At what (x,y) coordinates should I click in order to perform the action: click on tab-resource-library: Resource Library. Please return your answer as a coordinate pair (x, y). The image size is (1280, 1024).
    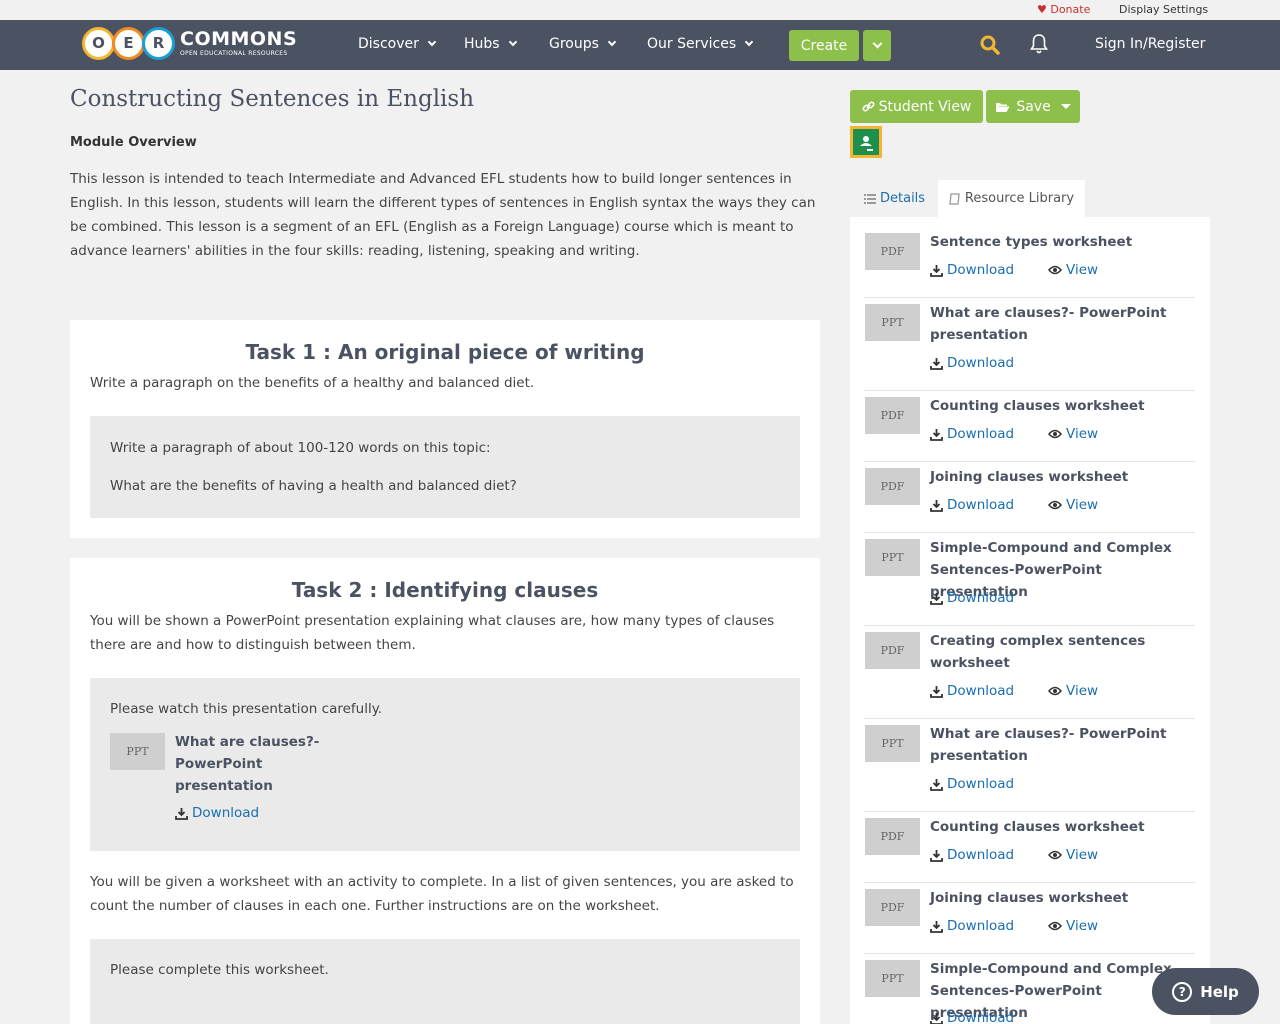
    Looking at the image, I should click on (1011, 198).